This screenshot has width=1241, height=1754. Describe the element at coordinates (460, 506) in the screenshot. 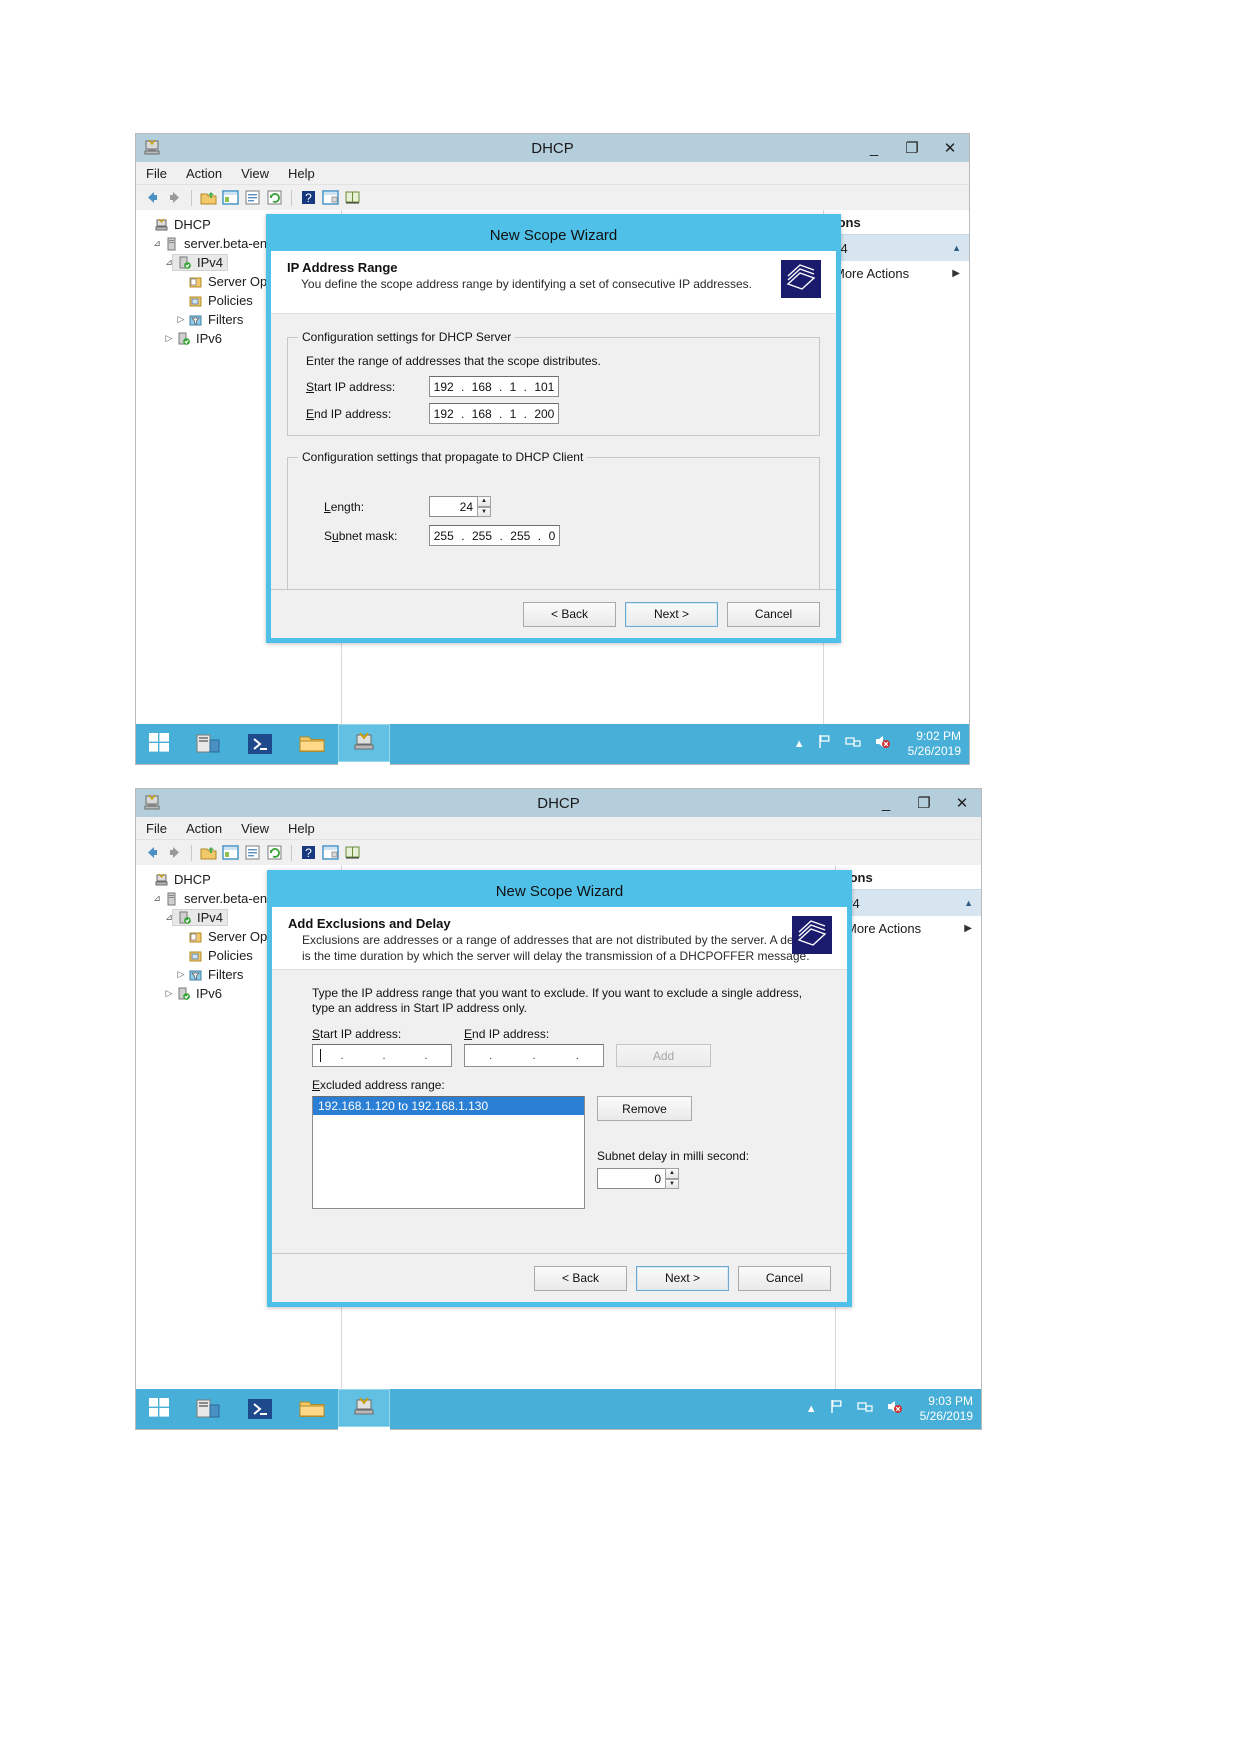

I see `length-spinner: 24 ▲ ▼` at that location.